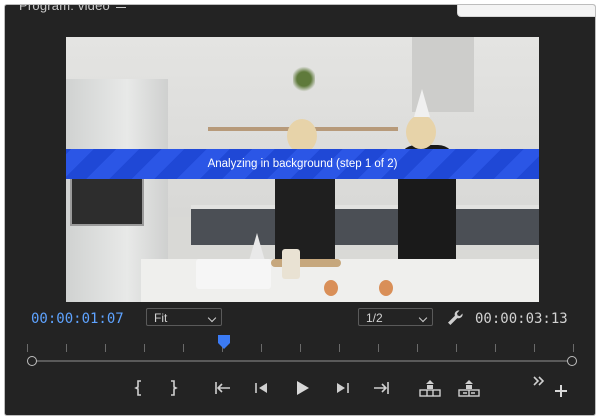  What do you see at coordinates (306, 194) in the screenshot?
I see `scene-person-left` at bounding box center [306, 194].